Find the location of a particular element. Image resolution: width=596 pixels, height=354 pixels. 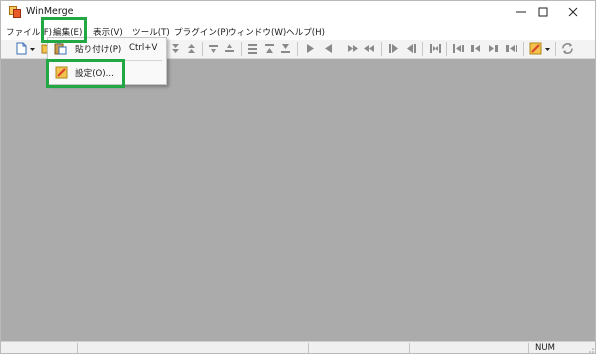

copy-left-advance-icon is located at coordinates (369, 48).